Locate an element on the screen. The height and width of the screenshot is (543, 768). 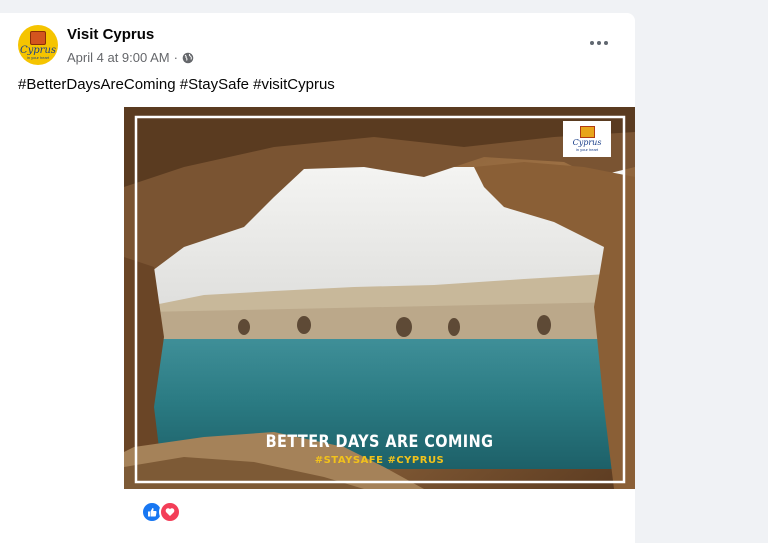
post-author-name: Visit Cyprus is located at coordinates (110, 34).